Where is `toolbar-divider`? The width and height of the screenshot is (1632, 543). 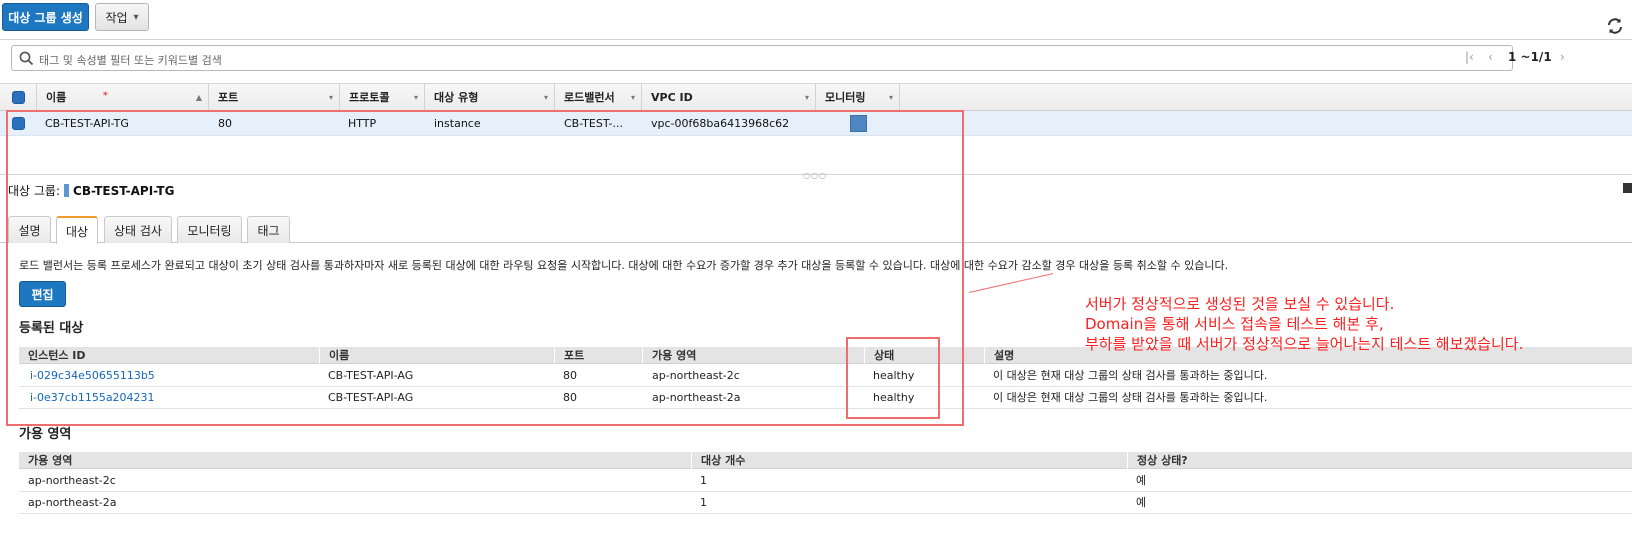
toolbar-divider is located at coordinates (816, 39).